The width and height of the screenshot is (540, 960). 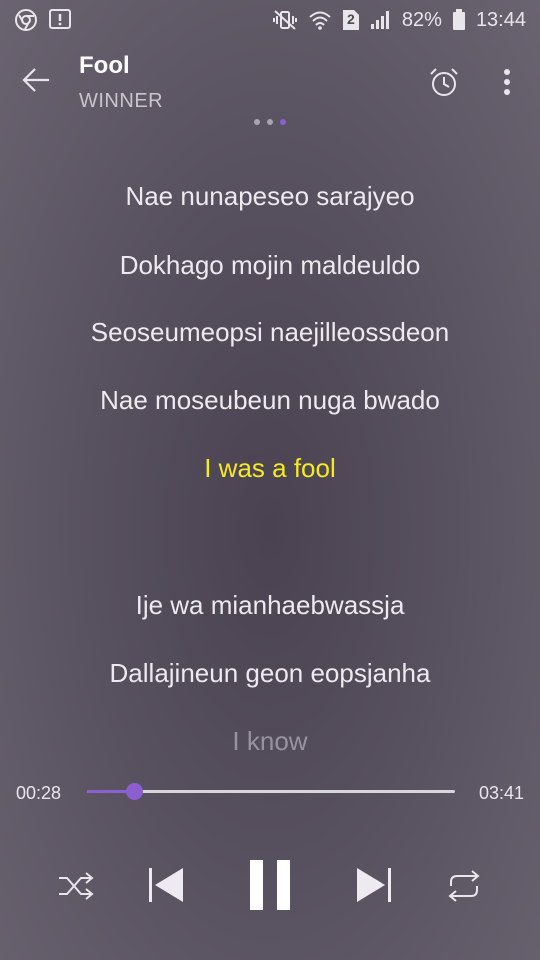 What do you see at coordinates (270, 400) in the screenshot?
I see `lyric-line: Nae moseubeun nuga bwado` at bounding box center [270, 400].